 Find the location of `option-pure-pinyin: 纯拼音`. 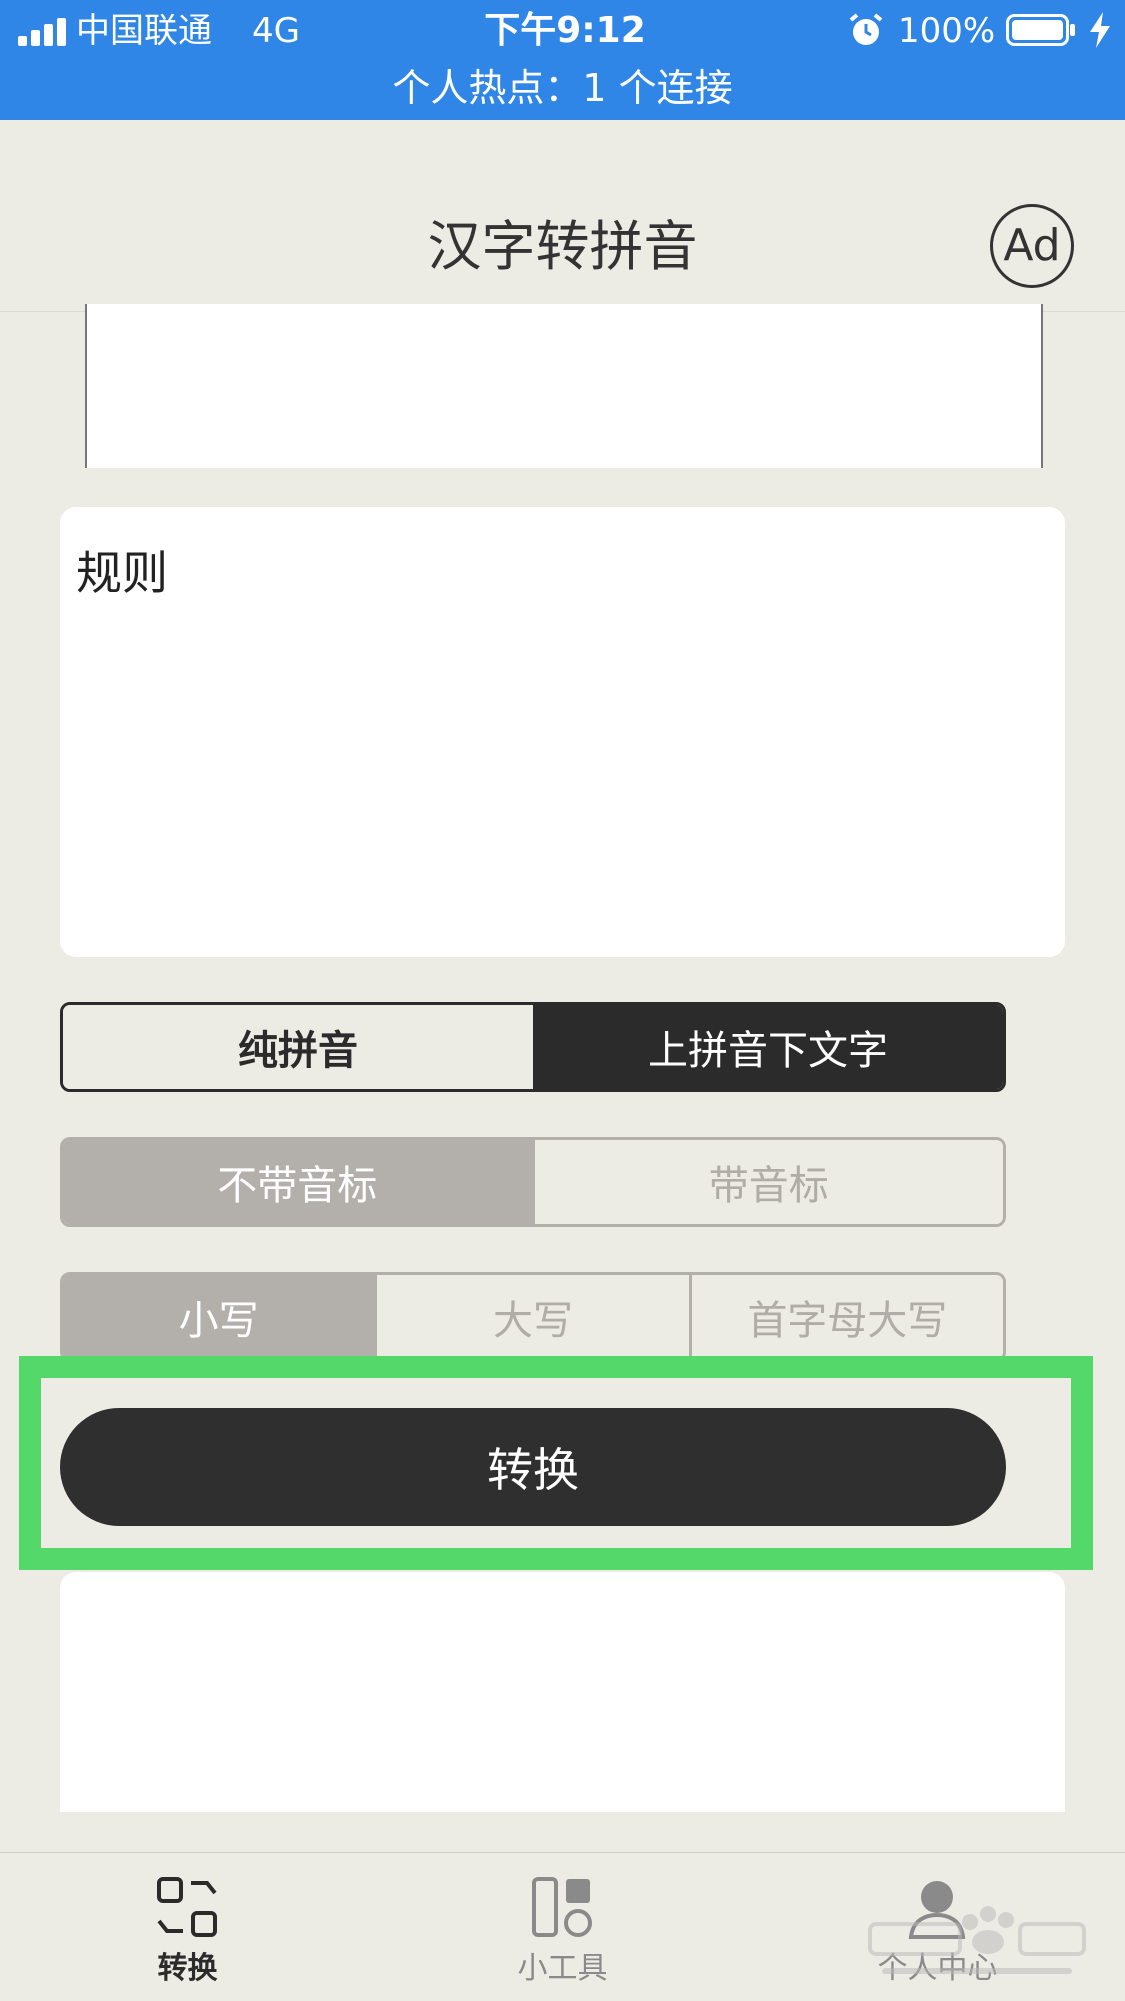

option-pure-pinyin: 纯拼音 is located at coordinates (298, 1047).